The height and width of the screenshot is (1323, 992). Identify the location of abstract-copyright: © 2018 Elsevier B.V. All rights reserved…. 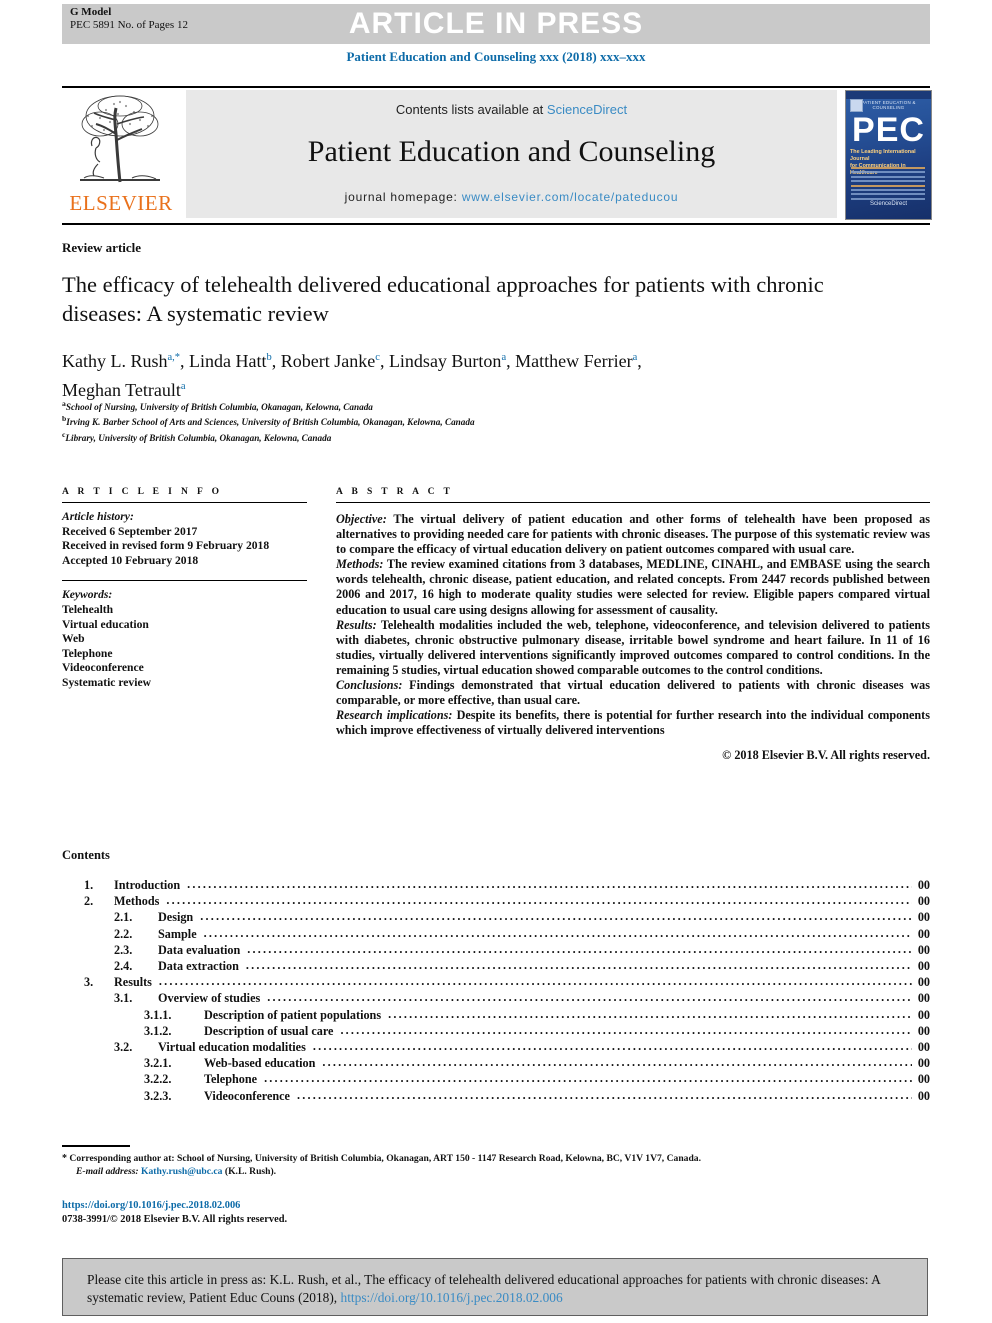
(826, 755).